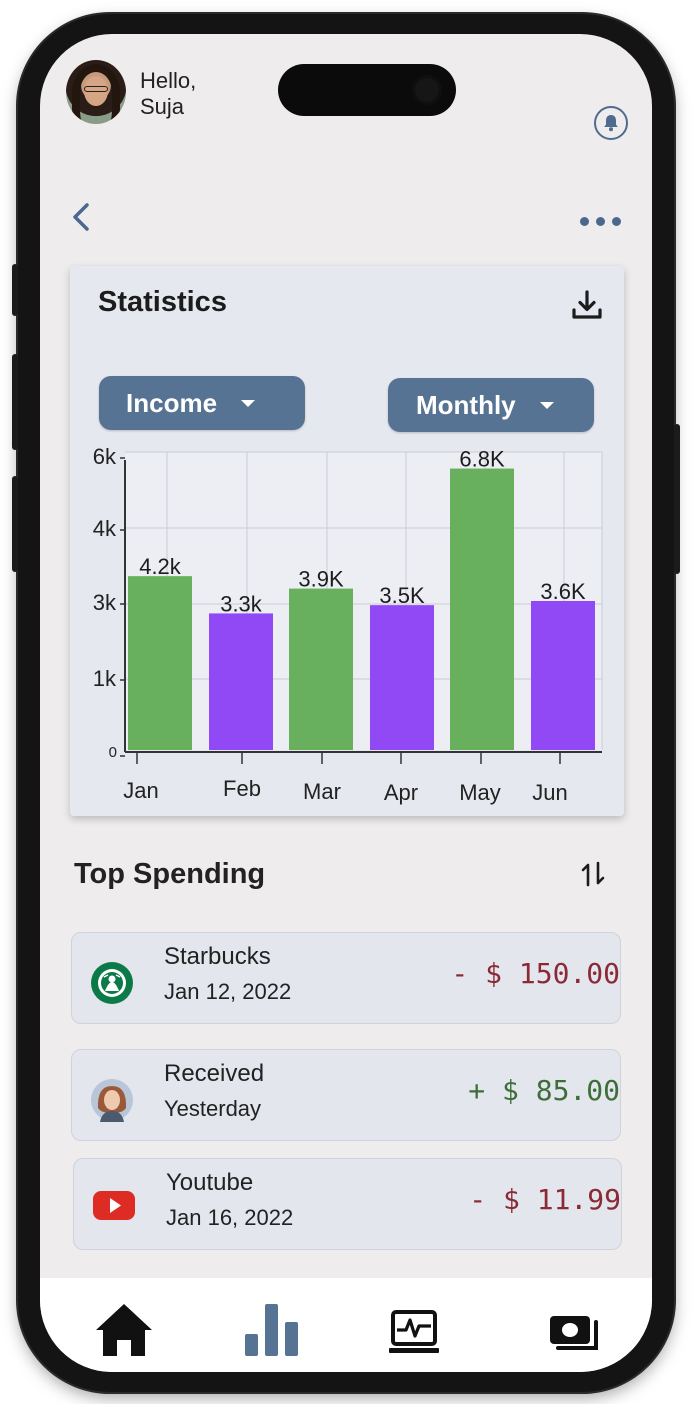 Image resolution: width=692 pixels, height=1404 pixels. What do you see at coordinates (230, 1217) in the screenshot?
I see `transaction-date: Jan 16, 2022` at bounding box center [230, 1217].